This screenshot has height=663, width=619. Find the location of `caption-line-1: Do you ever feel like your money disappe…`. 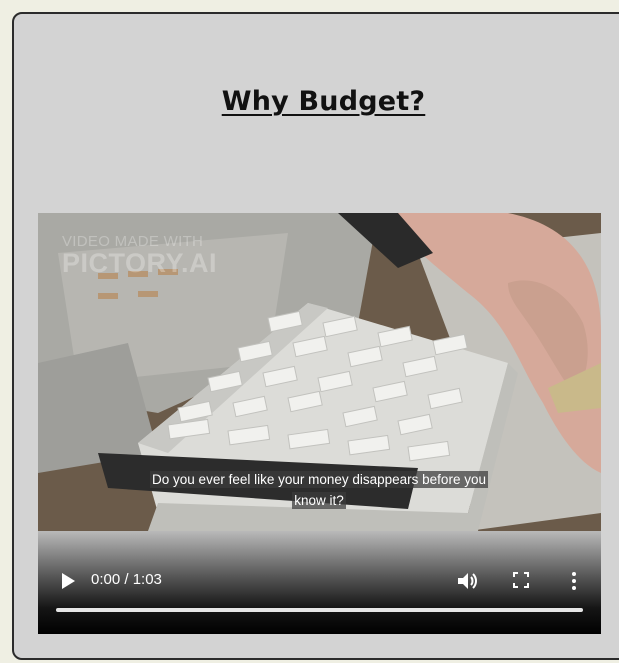

caption-line-1: Do you ever feel like your money disappe… is located at coordinates (319, 479).